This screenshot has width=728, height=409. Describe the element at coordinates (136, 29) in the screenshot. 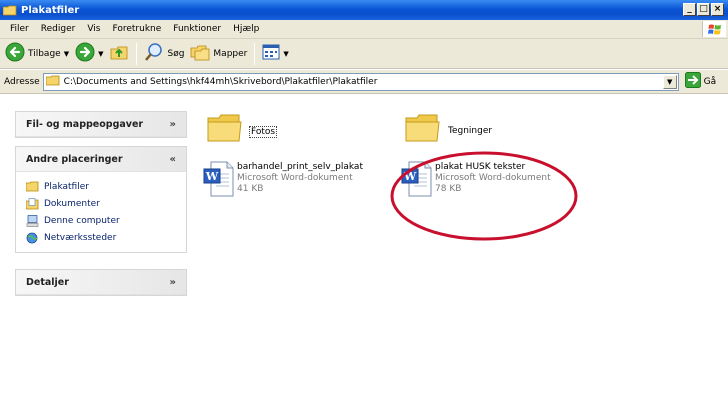

I see `menu-foretrukne: Foretrukne` at that location.